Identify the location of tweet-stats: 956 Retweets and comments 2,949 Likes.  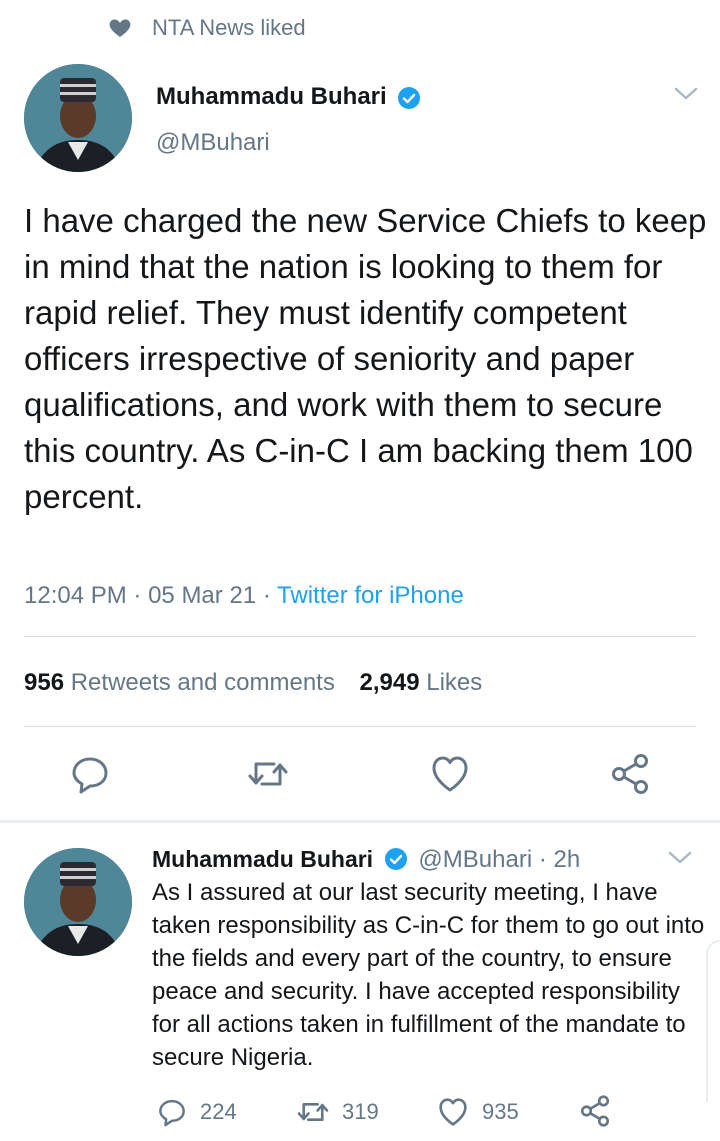
(253, 683).